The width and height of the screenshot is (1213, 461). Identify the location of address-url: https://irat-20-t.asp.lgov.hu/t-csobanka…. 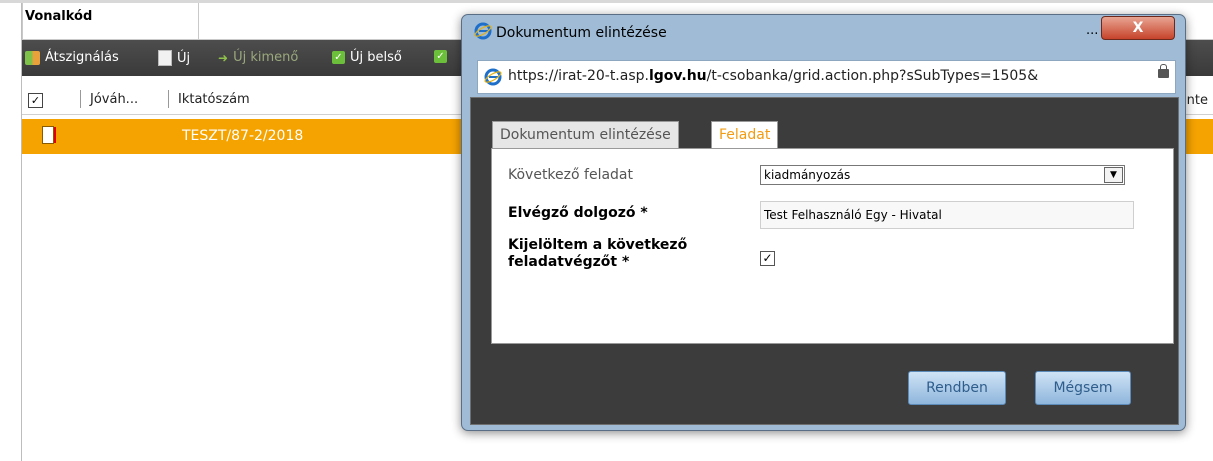
(773, 76).